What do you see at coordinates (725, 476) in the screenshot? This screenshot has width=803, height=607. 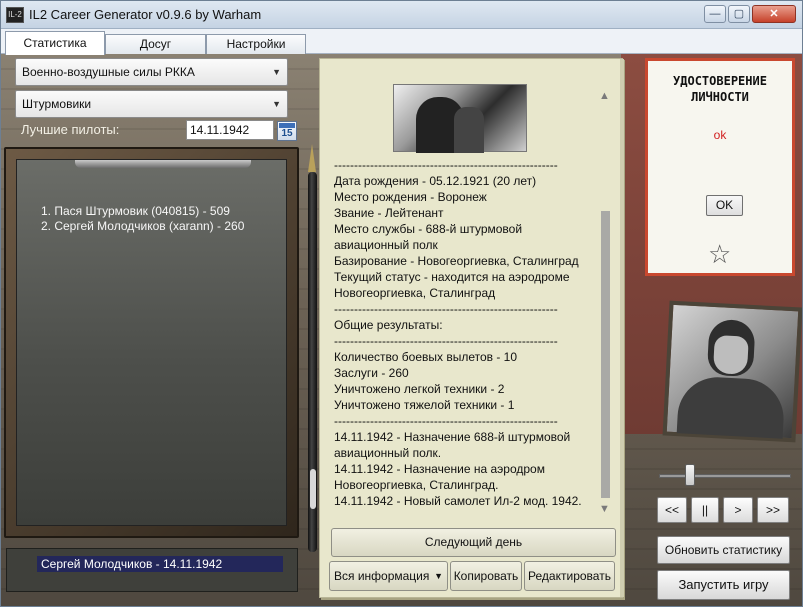 I see `speed-slider` at bounding box center [725, 476].